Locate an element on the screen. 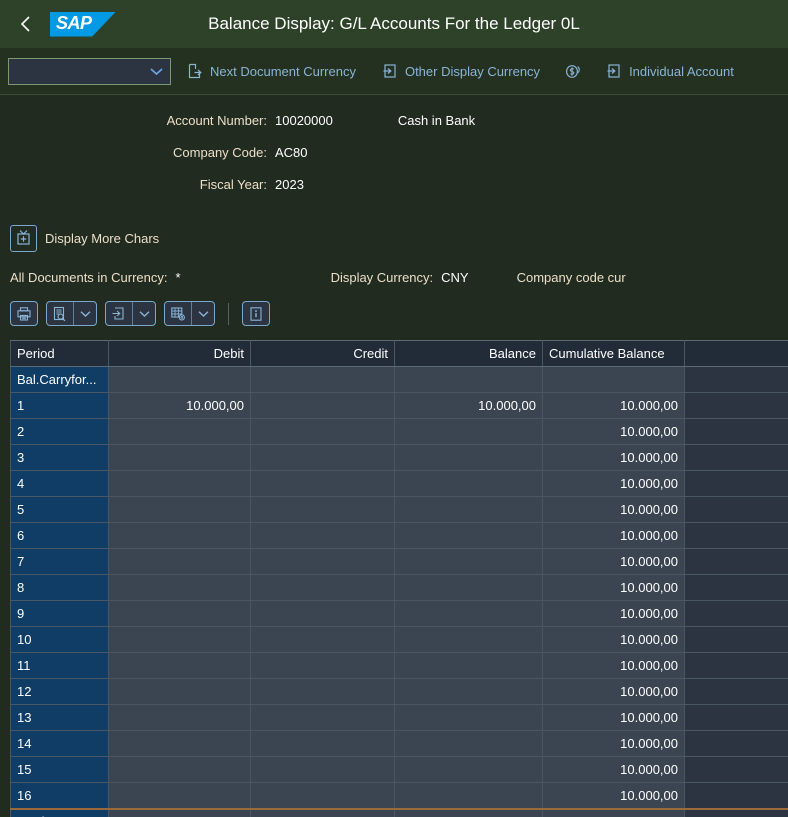 Image resolution: width=788 pixels, height=817 pixels. cell-period: 15 is located at coordinates (59, 769).